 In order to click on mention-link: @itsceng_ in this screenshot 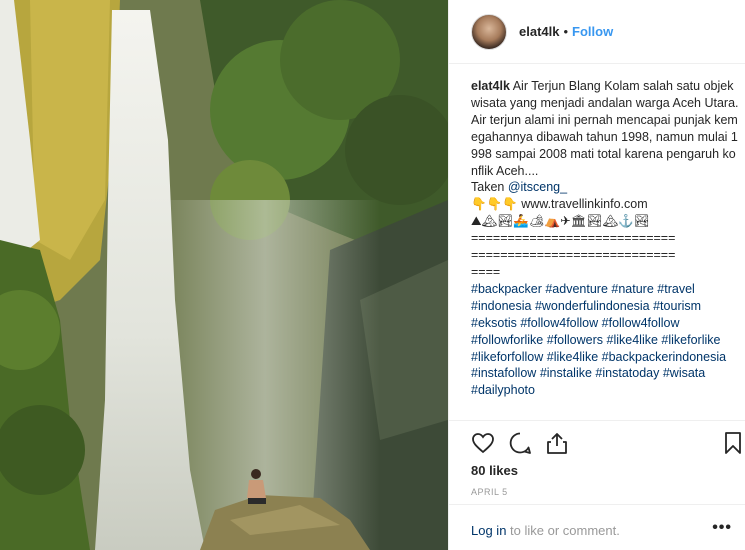, I will do `click(537, 187)`.